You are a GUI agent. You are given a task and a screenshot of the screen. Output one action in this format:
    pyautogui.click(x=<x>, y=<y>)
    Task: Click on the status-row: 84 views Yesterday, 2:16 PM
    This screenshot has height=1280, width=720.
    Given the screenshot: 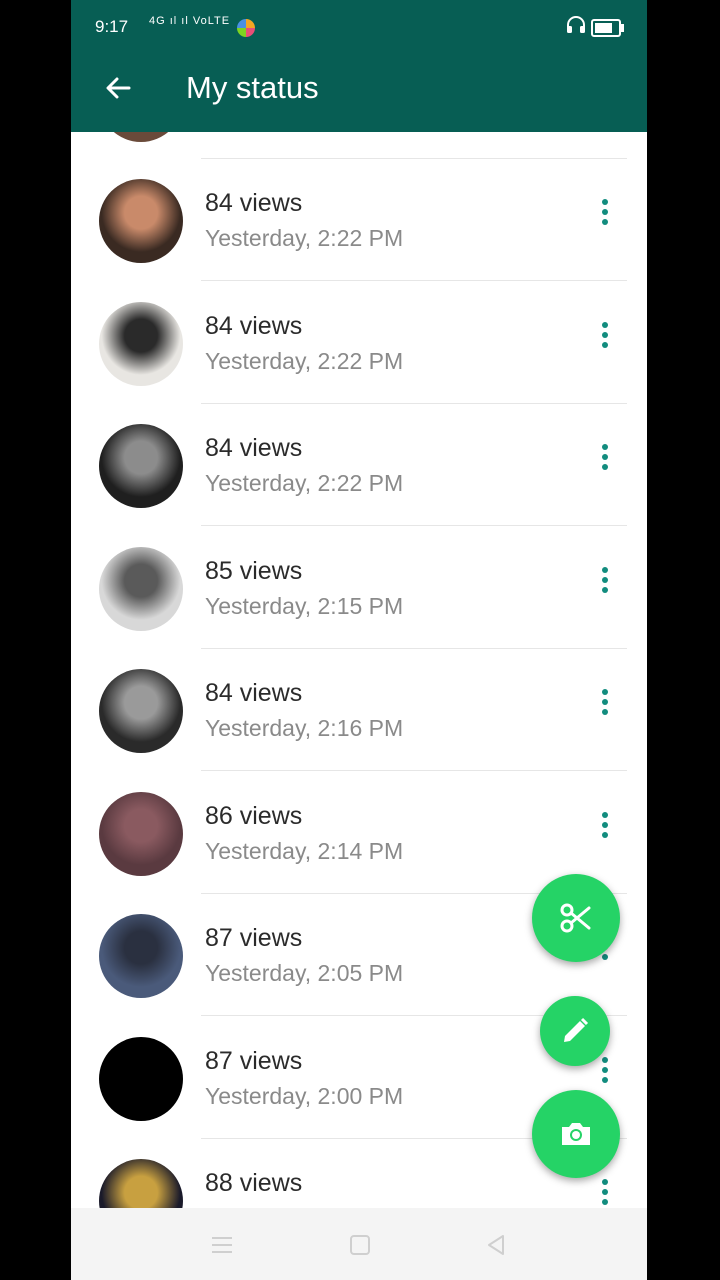 What is the action you would take?
    pyautogui.click(x=359, y=710)
    